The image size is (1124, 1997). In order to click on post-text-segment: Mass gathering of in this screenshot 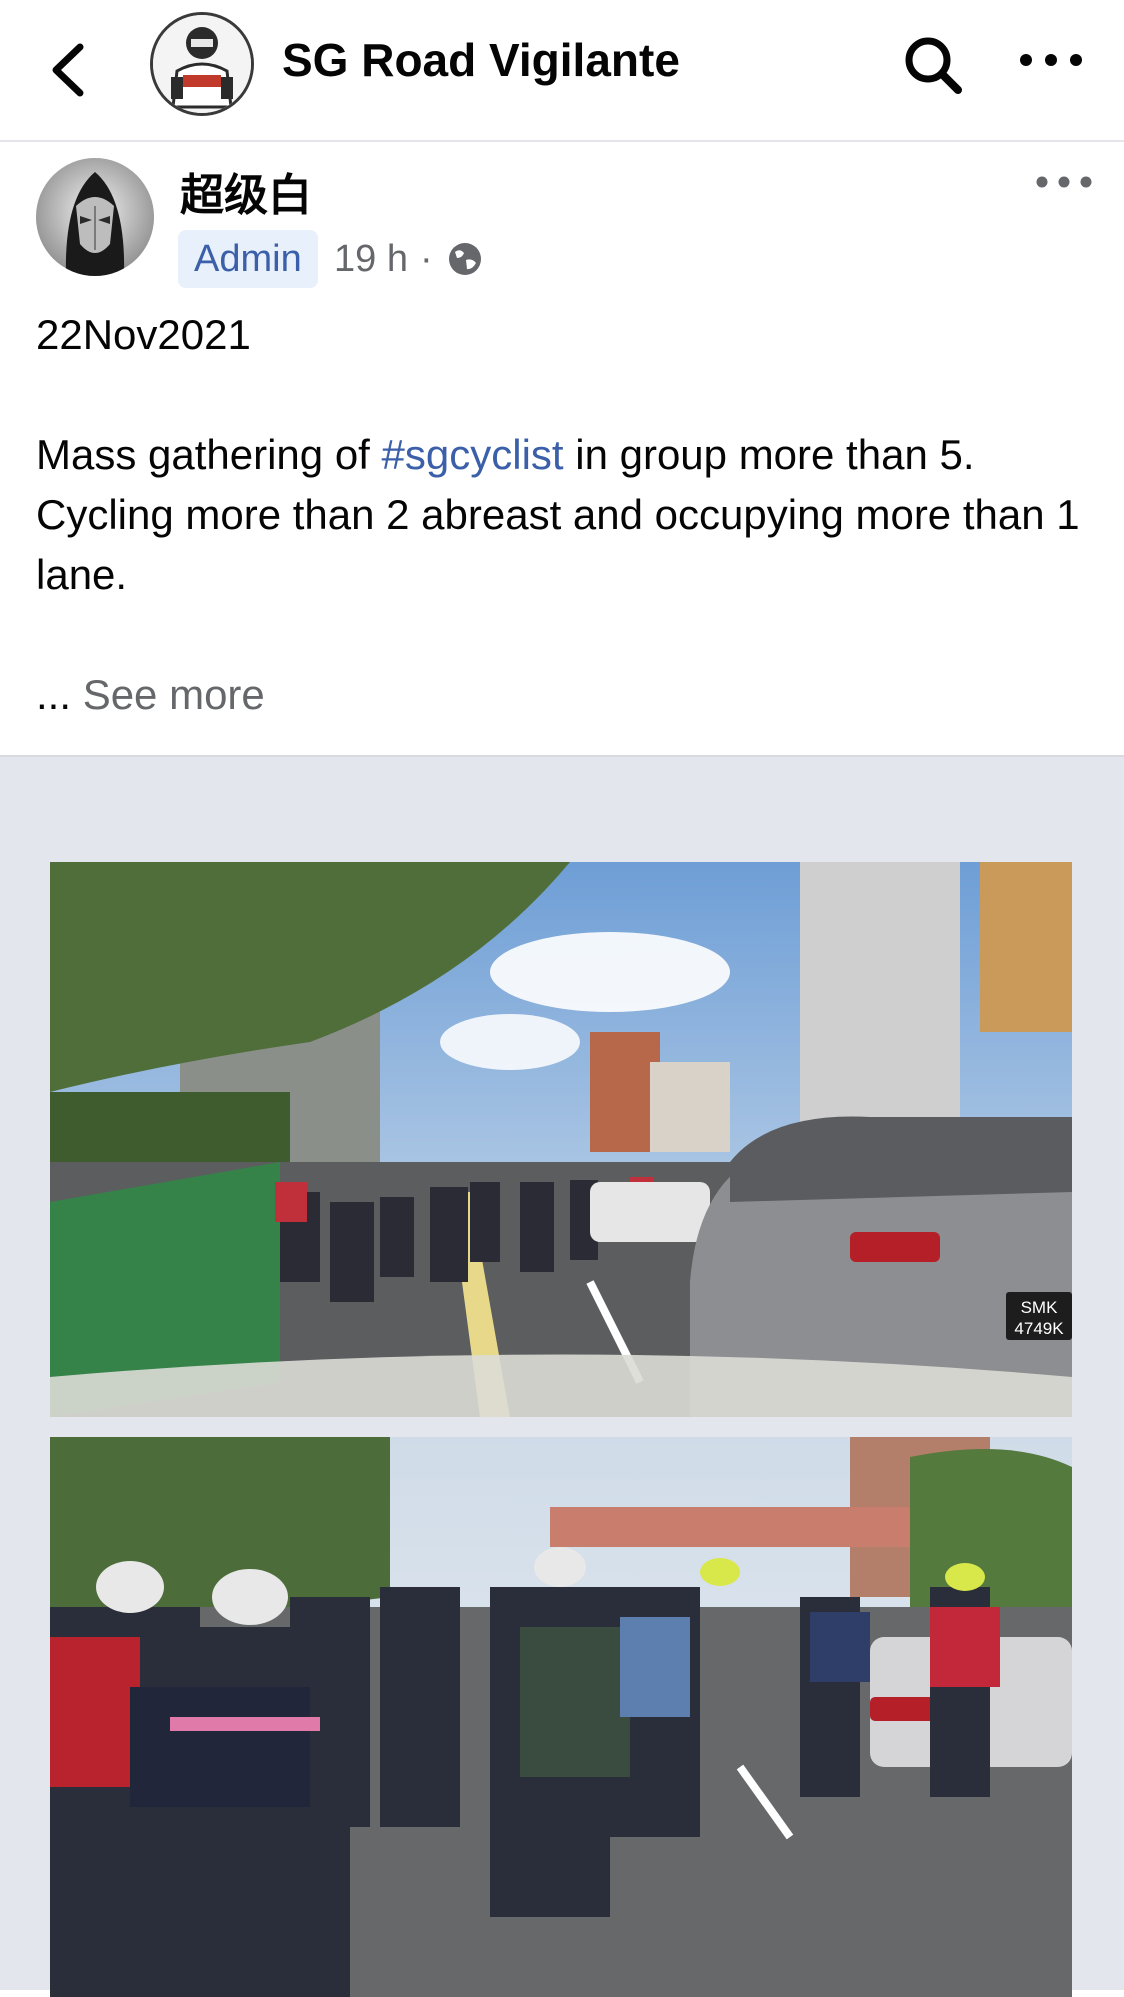, I will do `click(209, 454)`.